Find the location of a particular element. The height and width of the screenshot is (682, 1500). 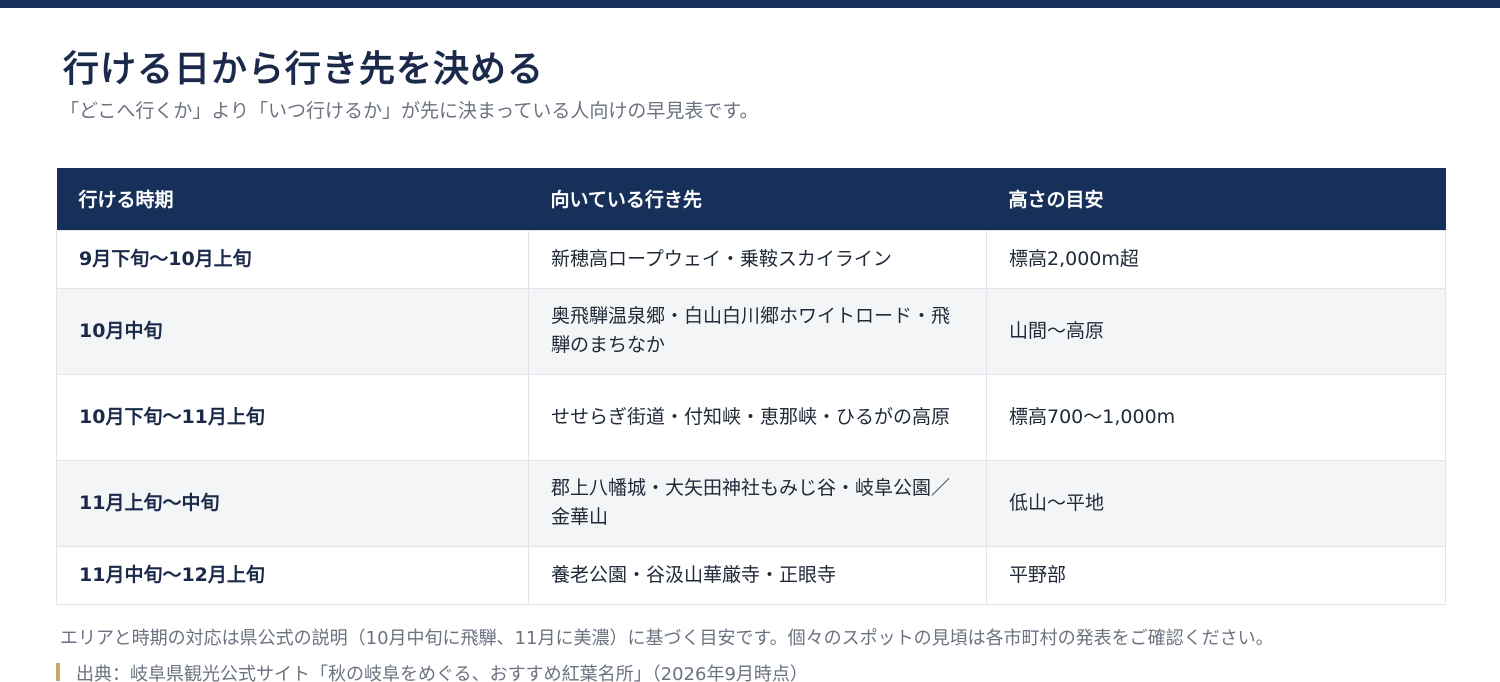

page-title: 行ける日から行き先を決める is located at coordinates (304, 69).